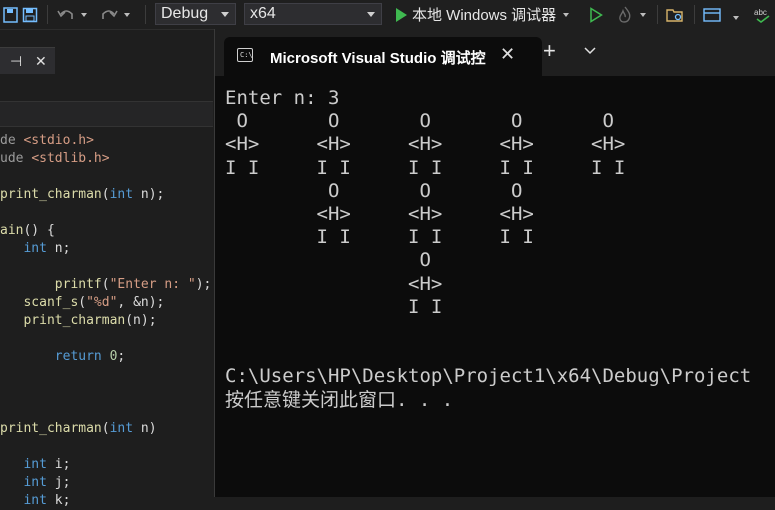 The image size is (775, 510). Describe the element at coordinates (507, 54) in the screenshot. I see `close-icon: ✕` at that location.